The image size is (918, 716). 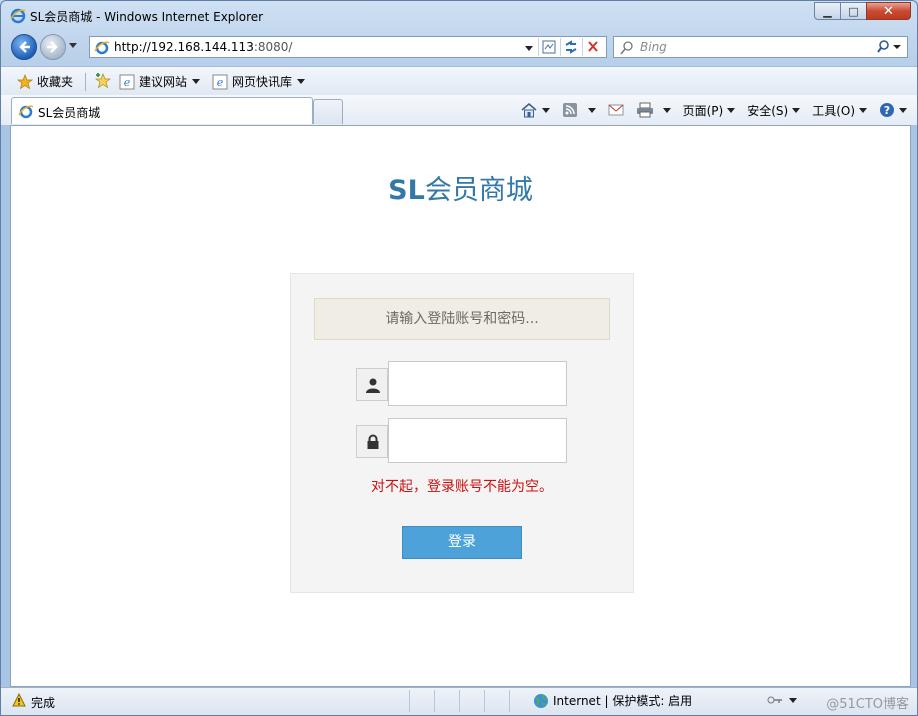 I want to click on navigation-bar: http://192.168.144.113:8080/ Bing, so click(x=459, y=48).